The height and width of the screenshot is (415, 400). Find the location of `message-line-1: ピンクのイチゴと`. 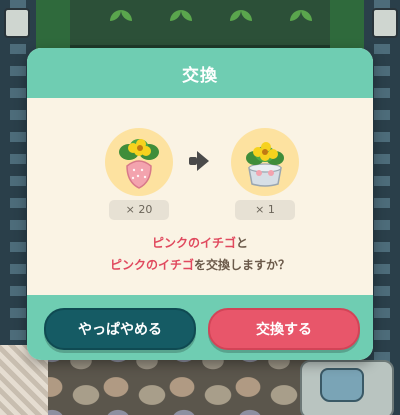

message-line-1: ピンクのイチゴと is located at coordinates (200, 243).